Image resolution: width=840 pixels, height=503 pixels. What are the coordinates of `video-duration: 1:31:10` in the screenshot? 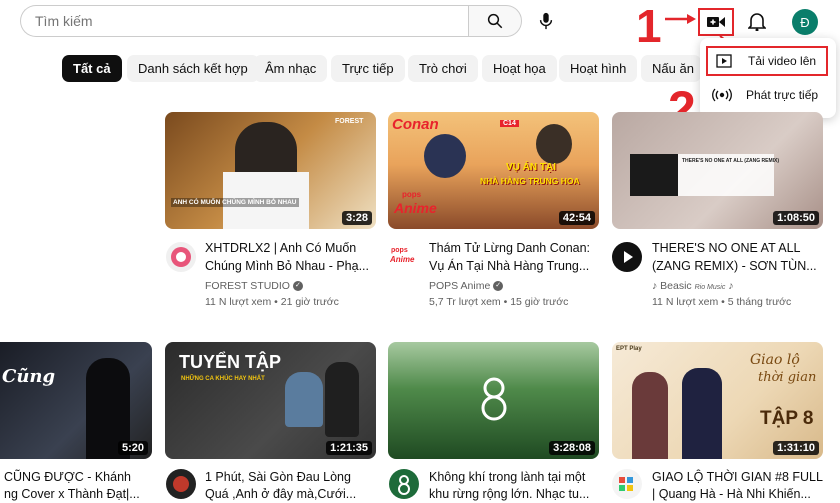 It's located at (796, 448).